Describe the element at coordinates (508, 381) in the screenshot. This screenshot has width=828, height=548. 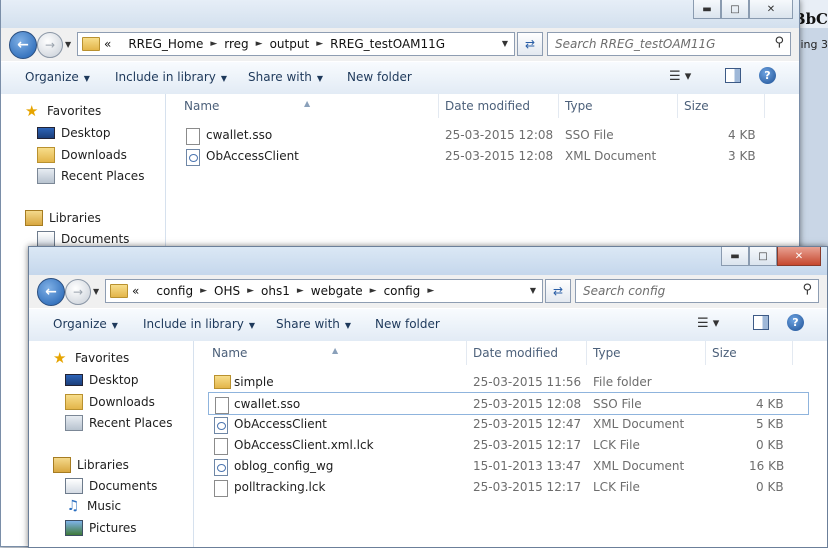
I see `file-row: simple 25-03-2015 11:56 File folder` at that location.